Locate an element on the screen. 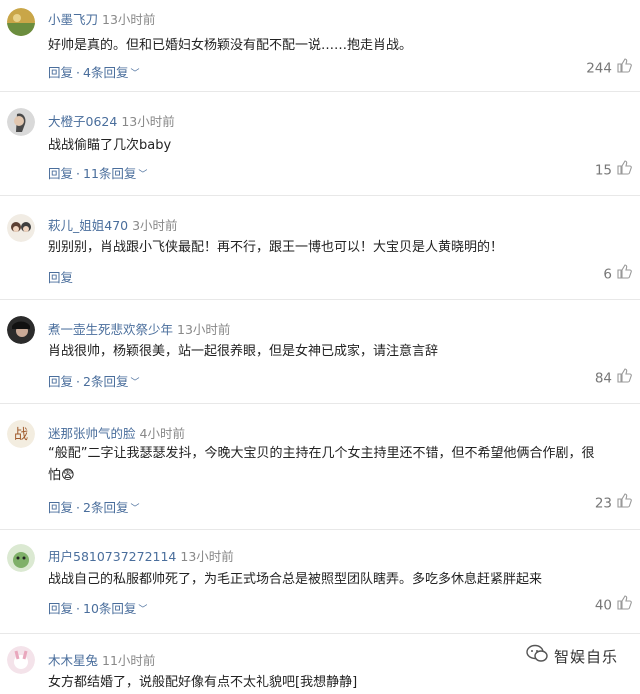  comment-text: 肖战很帅，杨颖很美，站一起很养眼，但是女神已成家，请注意言辞 is located at coordinates (344, 352).